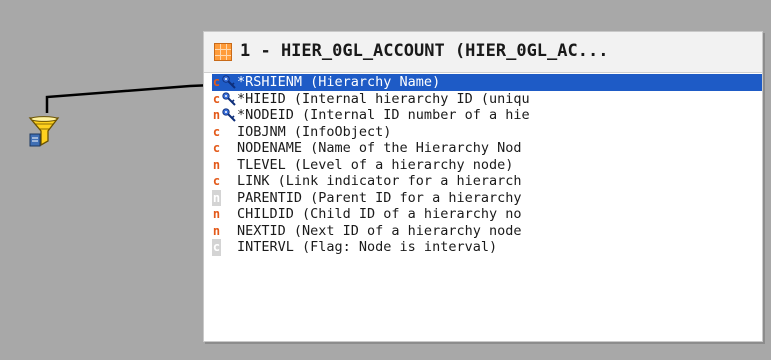  Describe the element at coordinates (223, 52) in the screenshot. I see `table-grid-icon` at that location.